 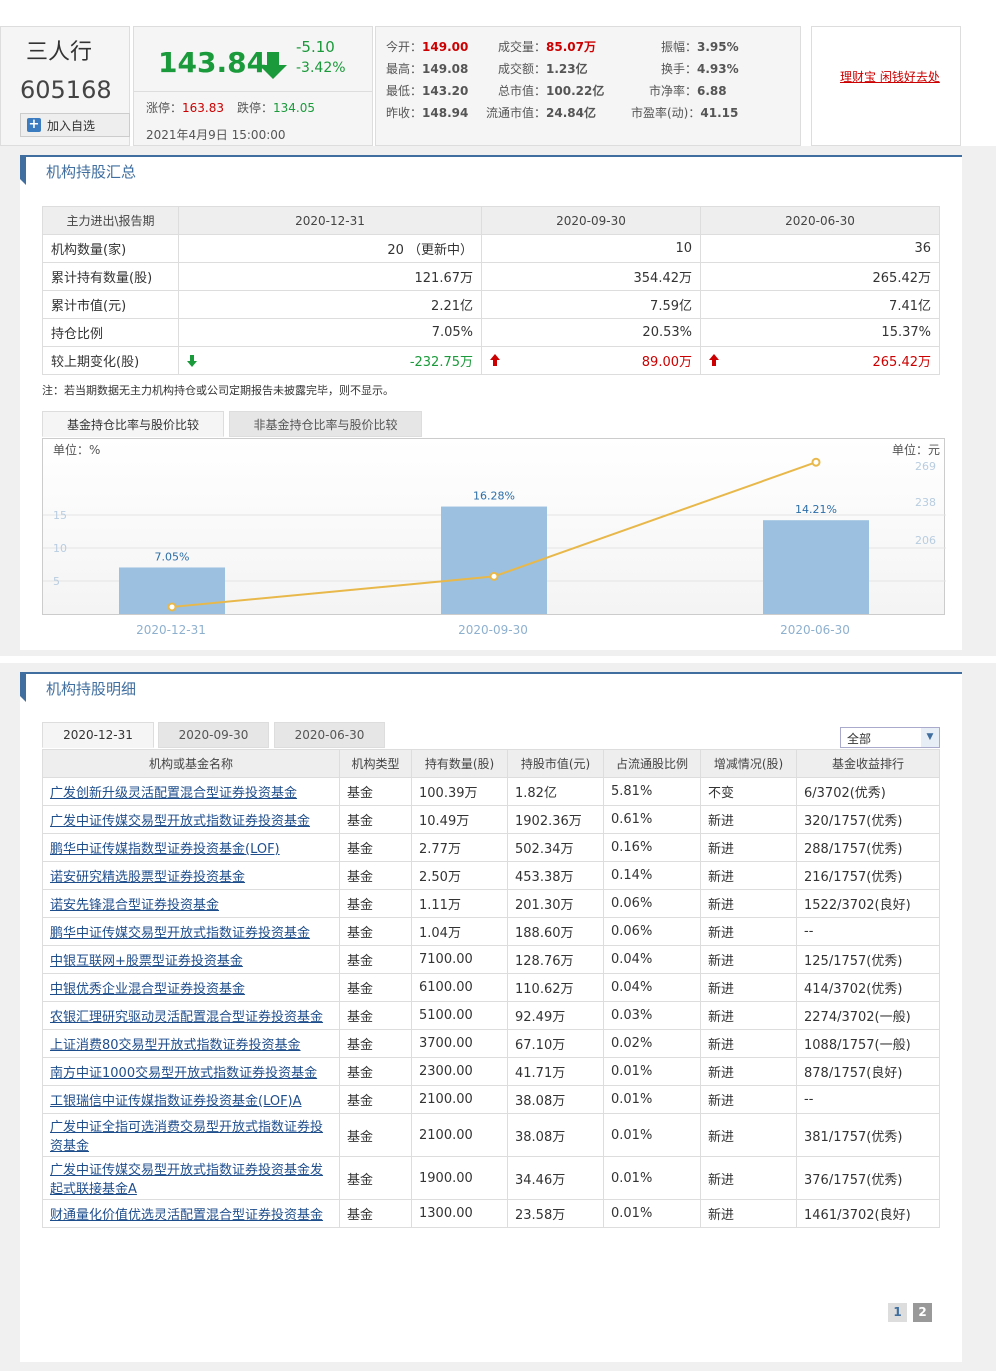 What do you see at coordinates (491, 304) in the screenshot?
I see `summary-row: 累计市值(元) 2.21亿 7.59亿 7.41亿` at bounding box center [491, 304].